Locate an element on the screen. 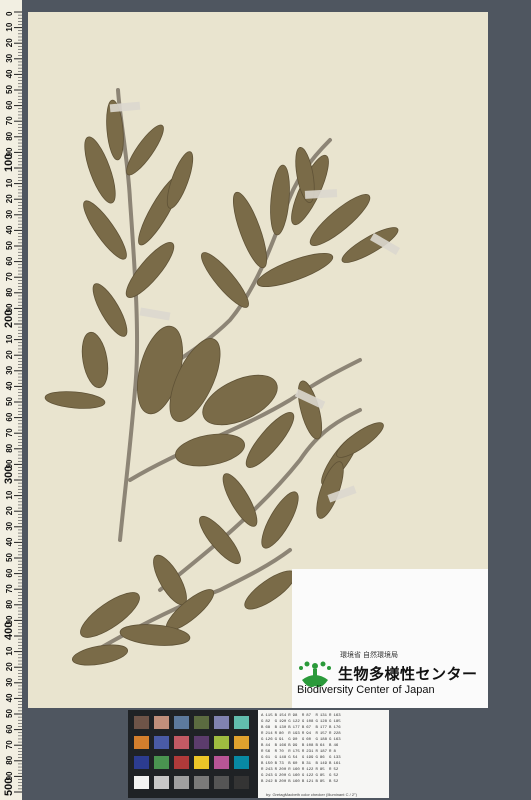 The height and width of the screenshot is (800, 531). calibration-cell: 52 is located at coordinates (336, 782).